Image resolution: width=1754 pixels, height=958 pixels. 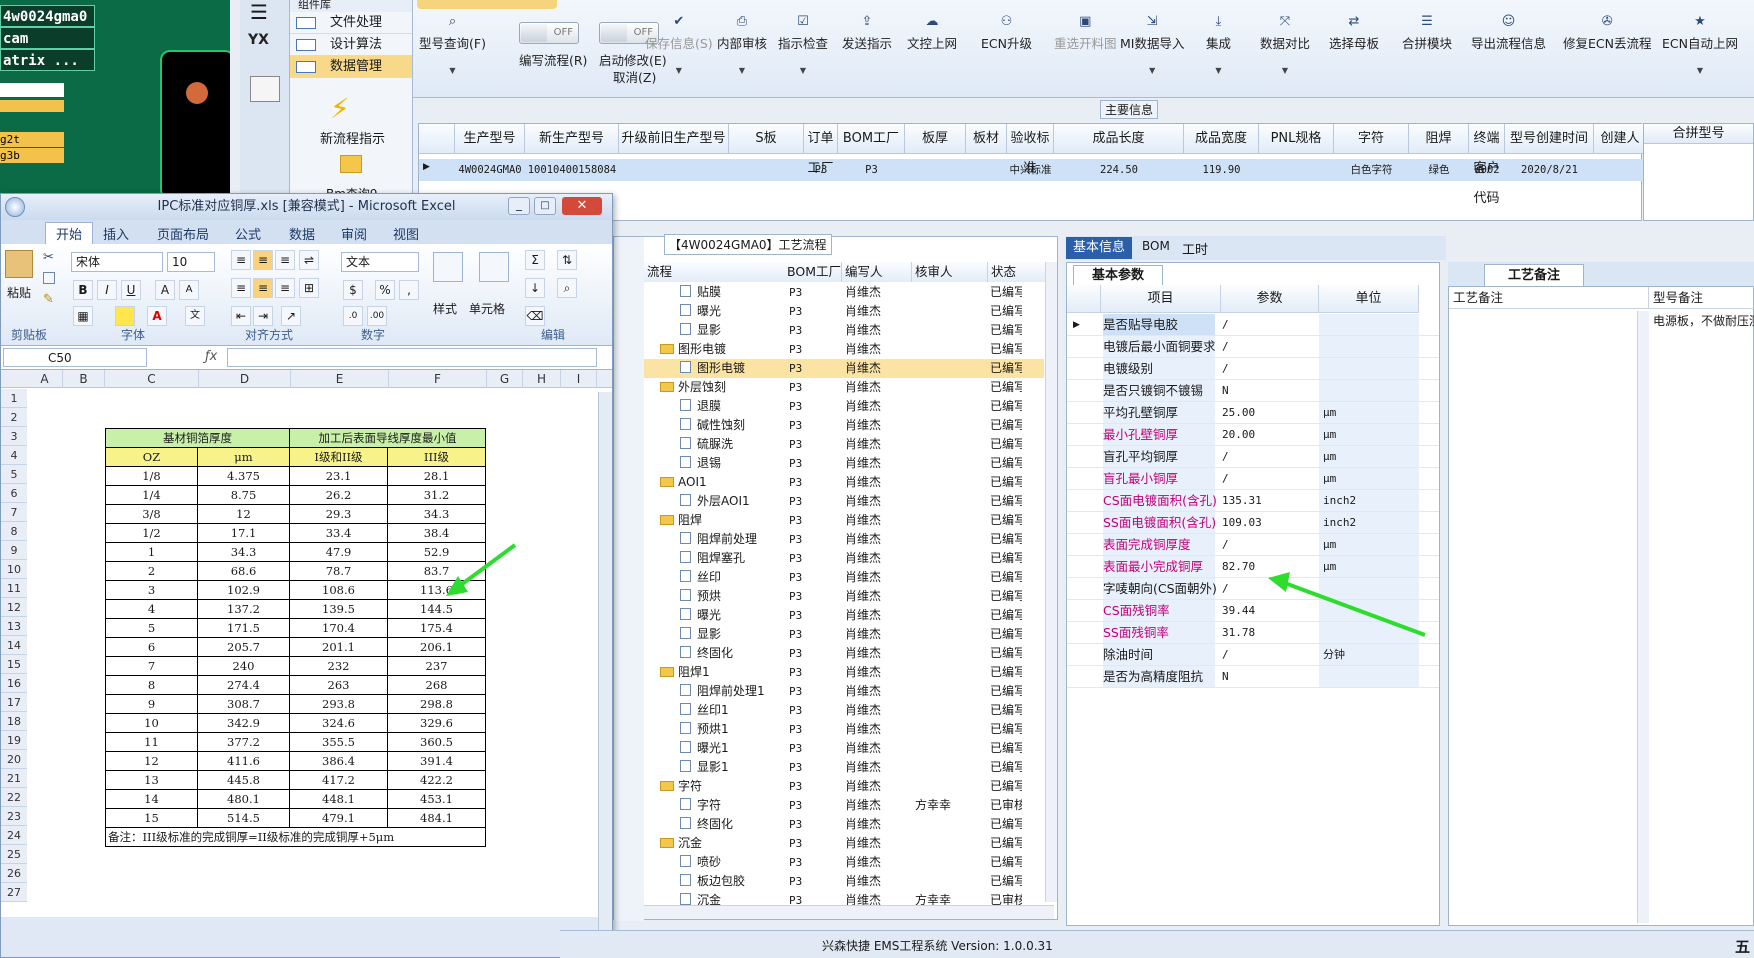 I want to click on currency-button: $, so click(x=353, y=290).